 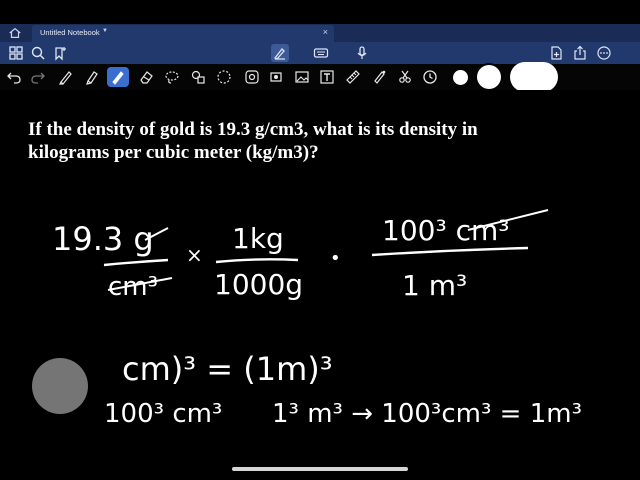 I want to click on pen-size-medium, so click(x=489, y=77).